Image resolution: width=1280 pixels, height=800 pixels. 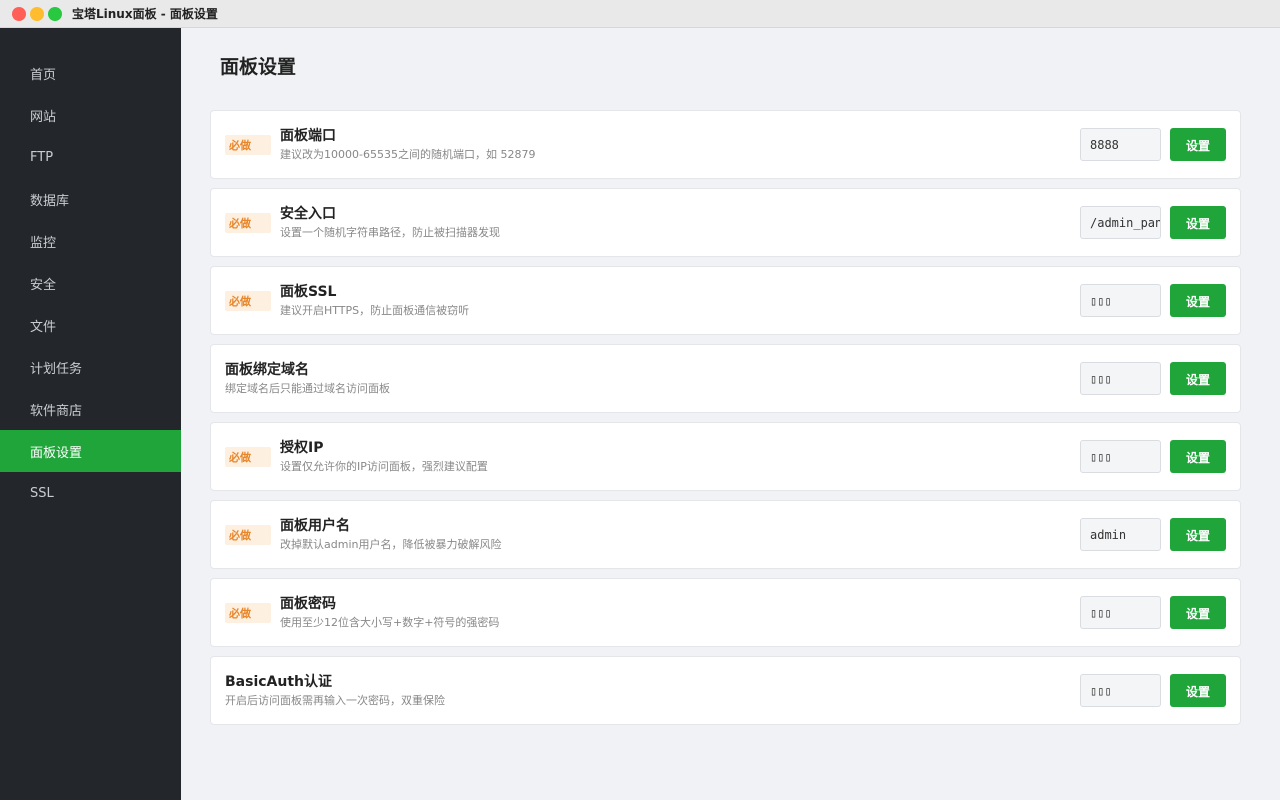 I want to click on setting-row-panel-username: 必做 面板用户名 改掉默认admin用户名，降低被暴力破解风险 设置, so click(x=725, y=534).